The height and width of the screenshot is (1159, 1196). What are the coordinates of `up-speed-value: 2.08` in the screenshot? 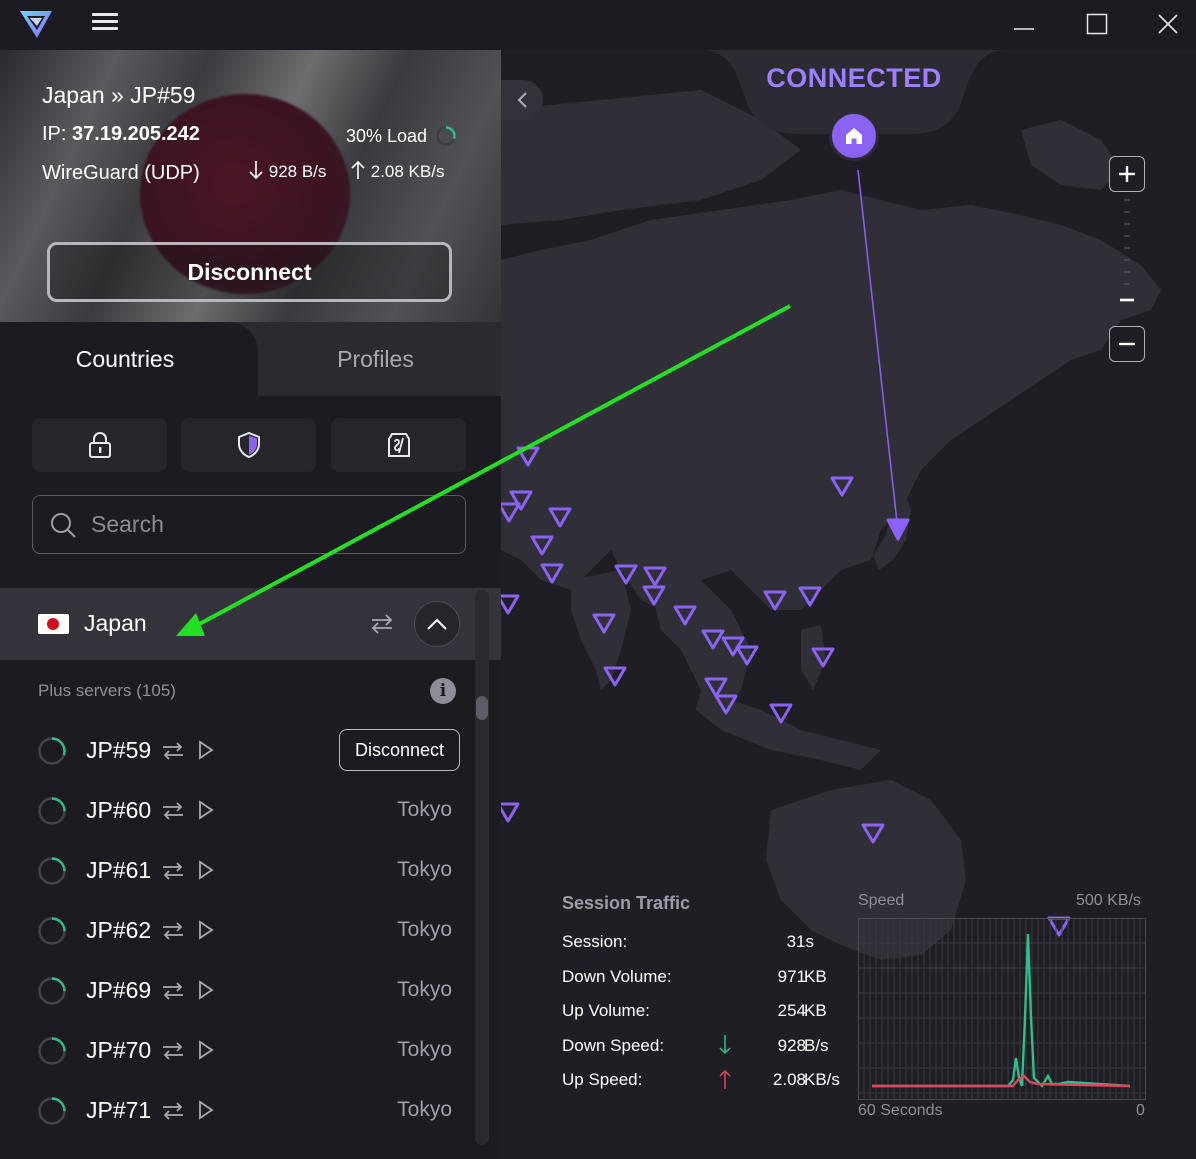 It's located at (789, 1079).